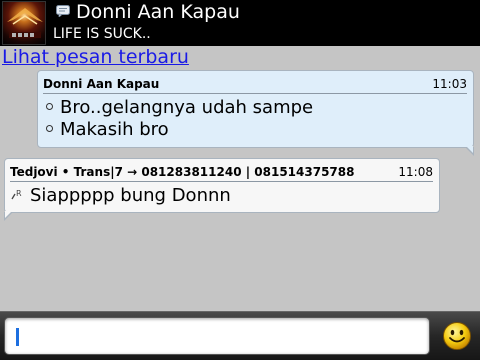 This screenshot has height=360, width=480. What do you see at coordinates (101, 84) in the screenshot?
I see `message-sender: Donni Aan Kapau` at bounding box center [101, 84].